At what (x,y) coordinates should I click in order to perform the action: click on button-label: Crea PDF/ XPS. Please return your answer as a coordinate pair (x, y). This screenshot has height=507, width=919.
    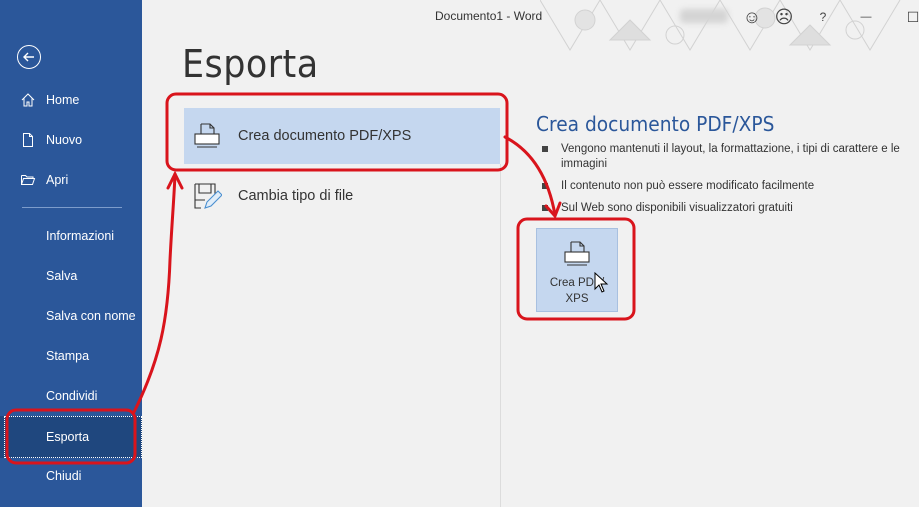
    Looking at the image, I should click on (577, 291).